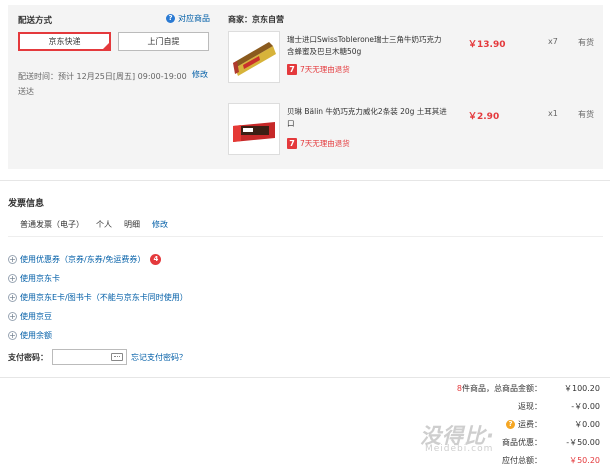  I want to click on use-ecard-toggle: + 使用京东E卡/图书卡（不能与京东卡同时使用）, so click(98, 297).